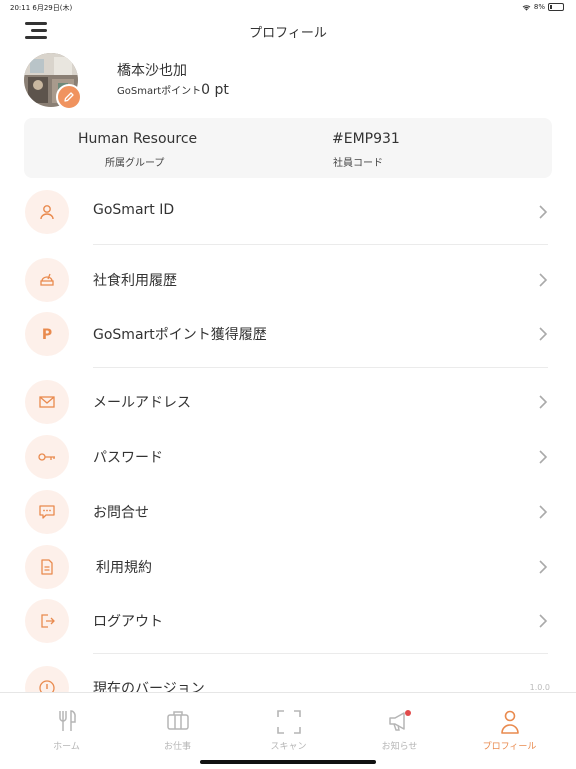 This screenshot has height=769, width=576. What do you see at coordinates (135, 281) in the screenshot?
I see `menu-item-label: 社食利用履歴` at bounding box center [135, 281].